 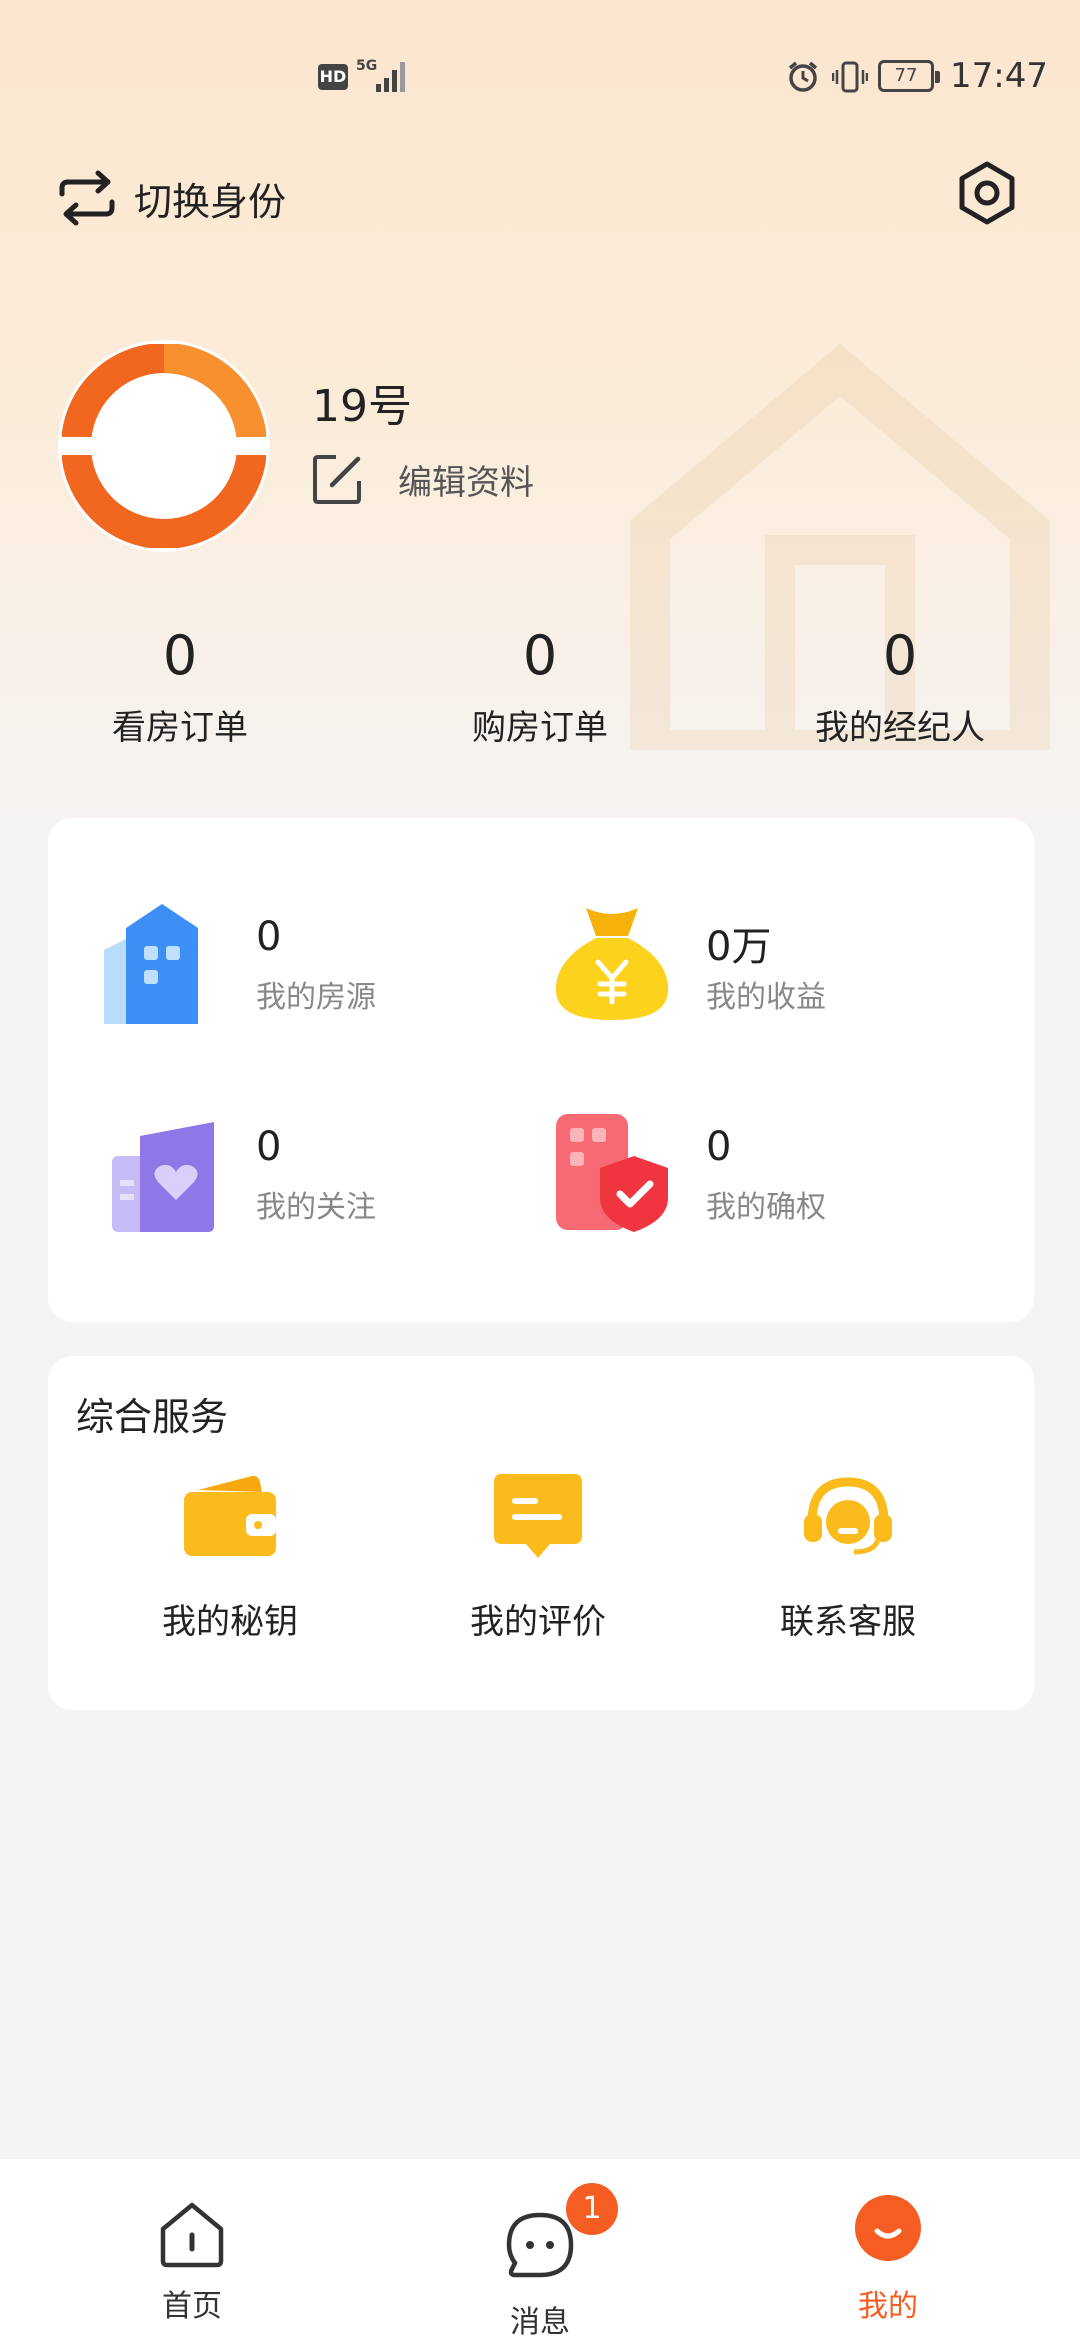 I want to click on network-type: 5G, so click(x=367, y=66).